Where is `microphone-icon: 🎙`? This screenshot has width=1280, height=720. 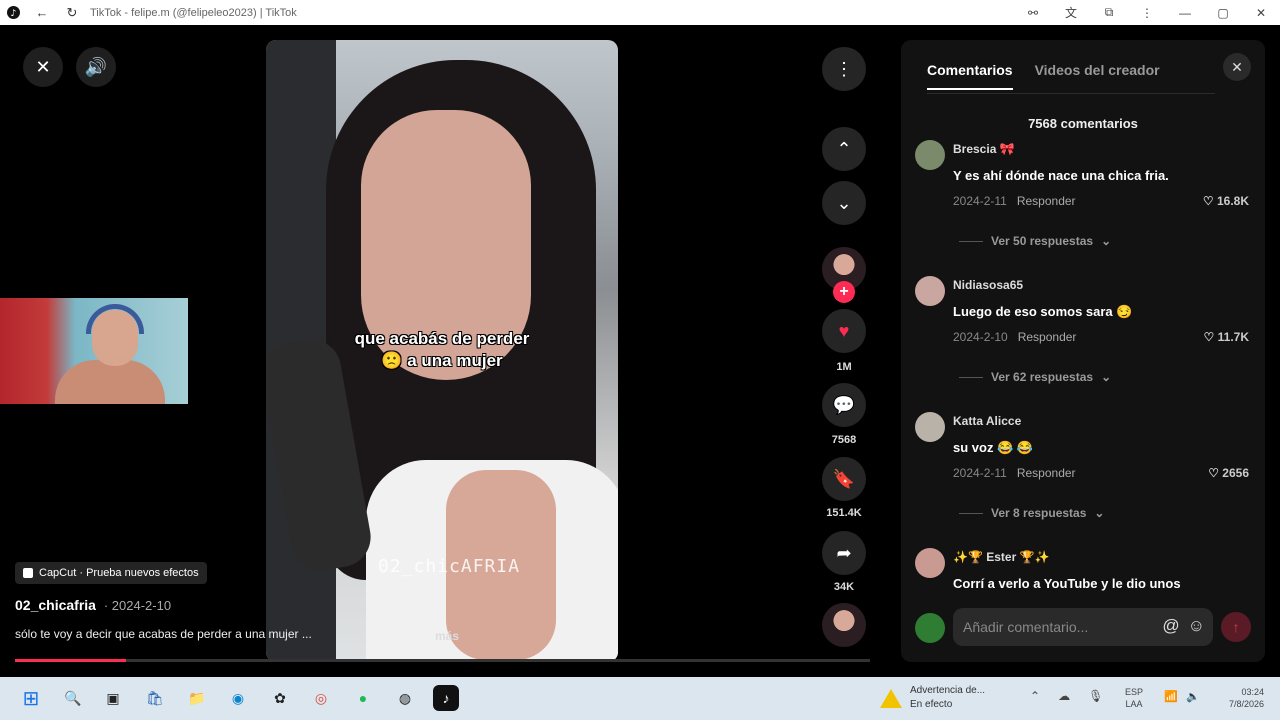
microphone-icon: 🎙 is located at coordinates (1095, 696).